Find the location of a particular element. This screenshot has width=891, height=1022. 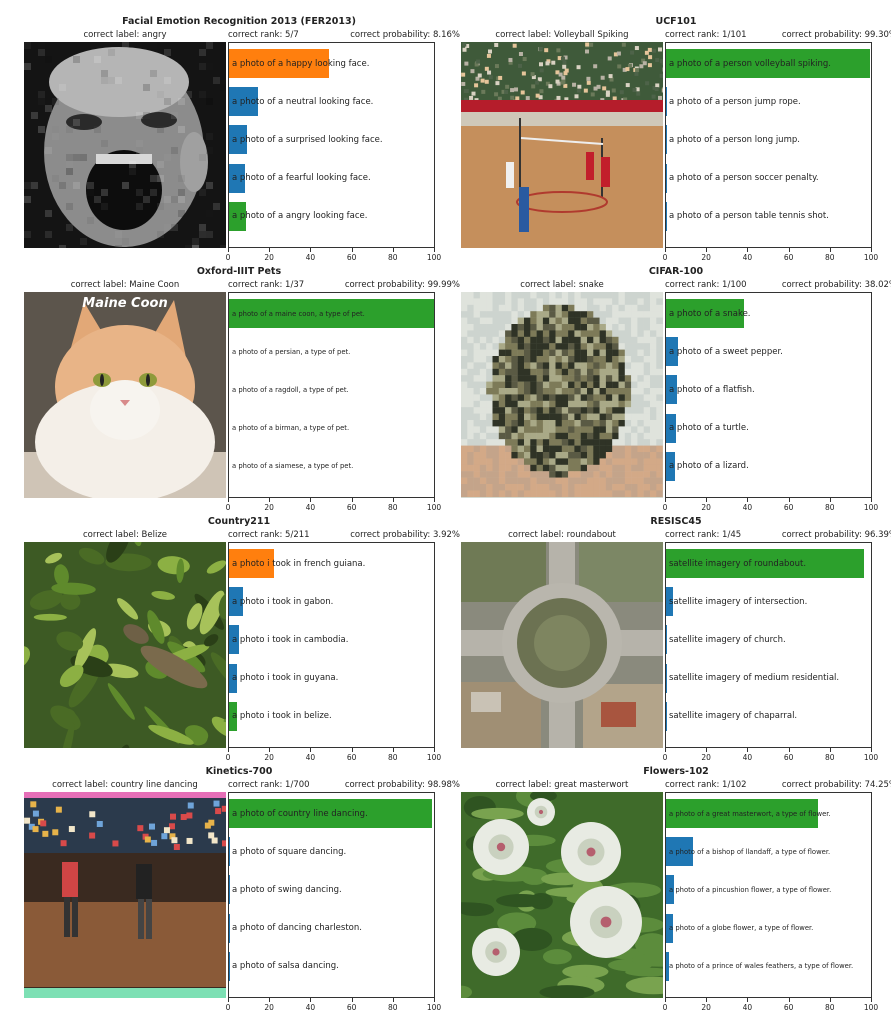

bar-label: a photo i took in guyana. is located at coordinates (285, 678).